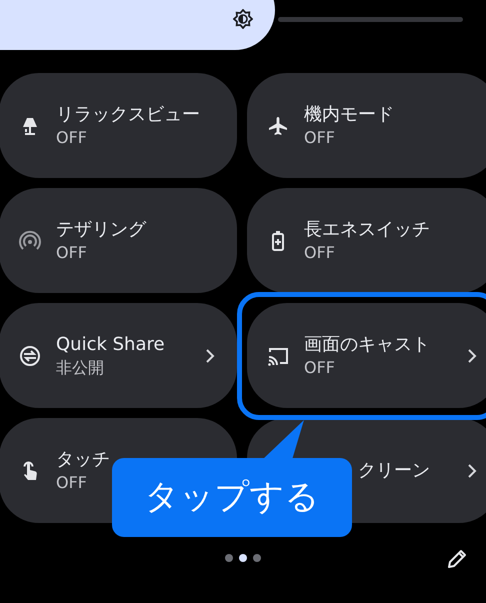 This screenshot has width=486, height=603. Describe the element at coordinates (102, 230) in the screenshot. I see `tile-title: テザリング` at that location.